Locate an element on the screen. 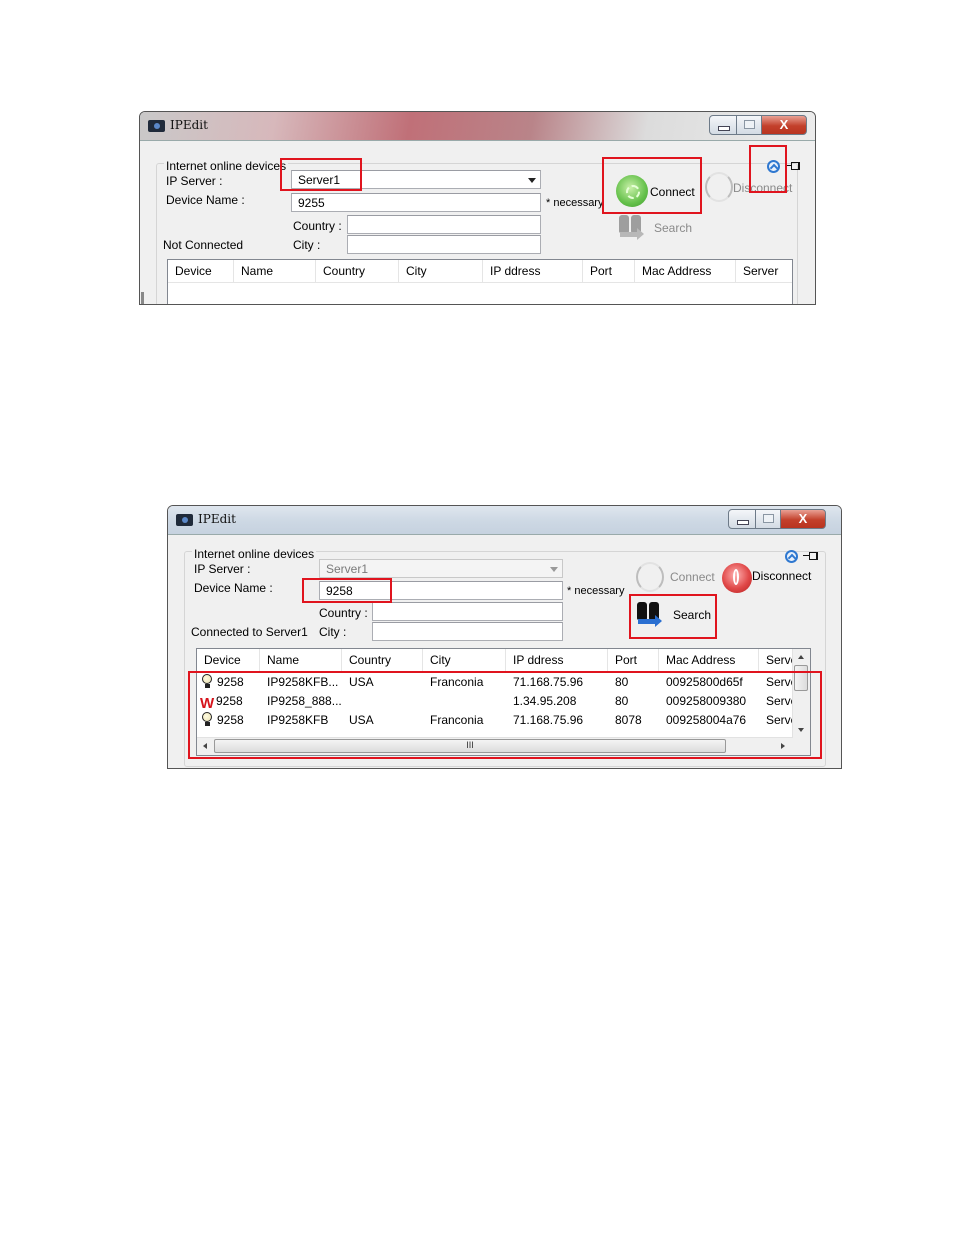  scroll-left-arrow-icon is located at coordinates (205, 746).